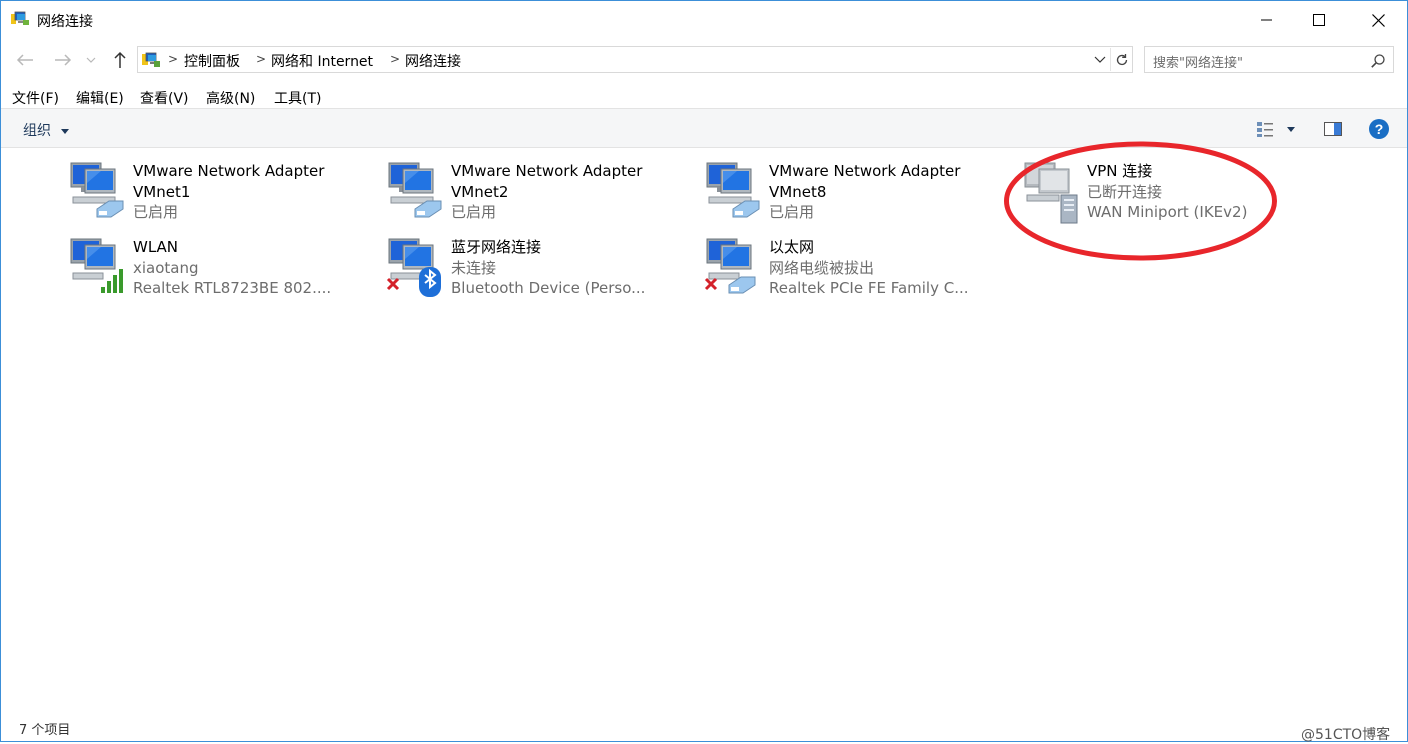 This screenshot has width=1408, height=744. I want to click on refresh-button, so click(1121, 59).